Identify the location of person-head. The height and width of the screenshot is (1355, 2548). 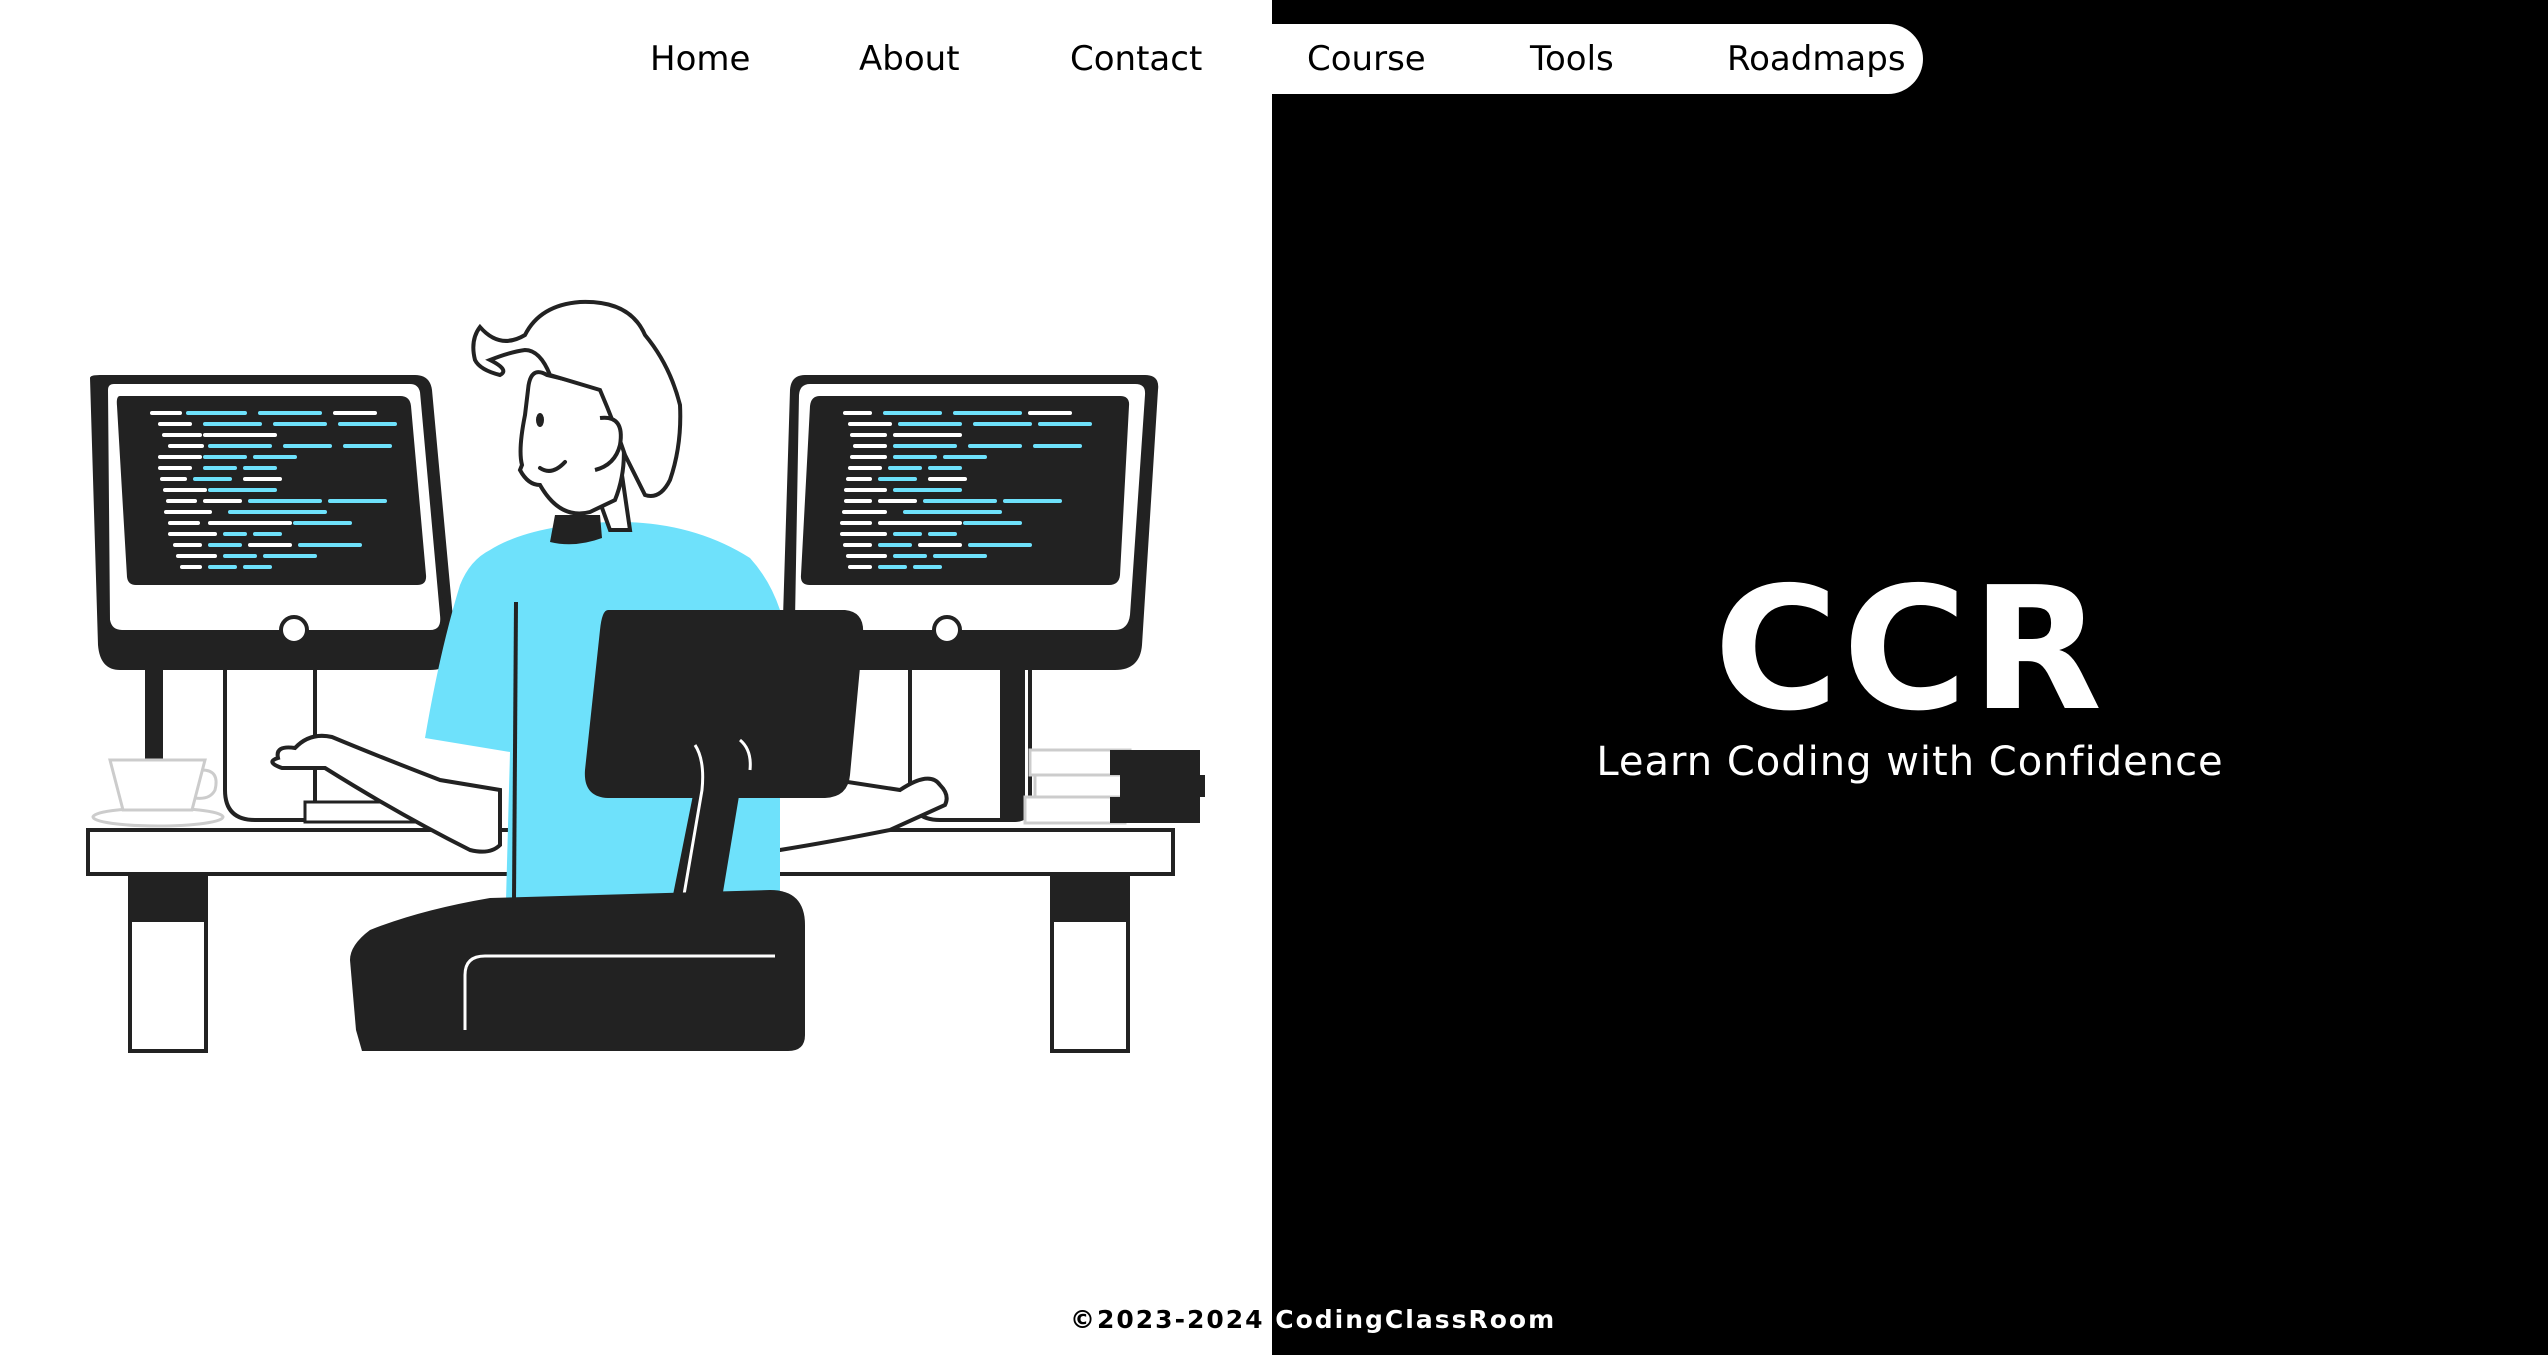
(577, 407).